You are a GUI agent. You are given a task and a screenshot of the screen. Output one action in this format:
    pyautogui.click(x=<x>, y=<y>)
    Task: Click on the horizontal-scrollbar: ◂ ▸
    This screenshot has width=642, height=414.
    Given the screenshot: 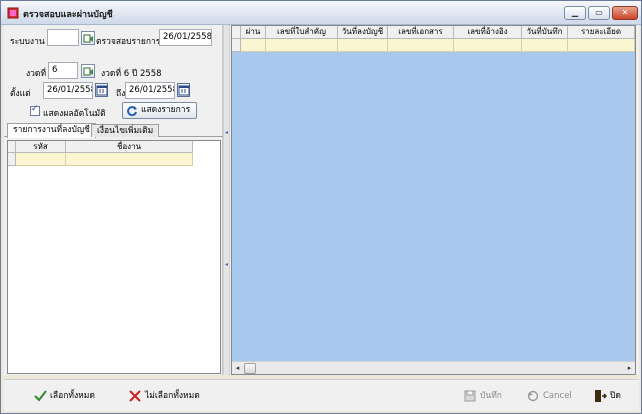 What is the action you would take?
    pyautogui.click(x=433, y=367)
    